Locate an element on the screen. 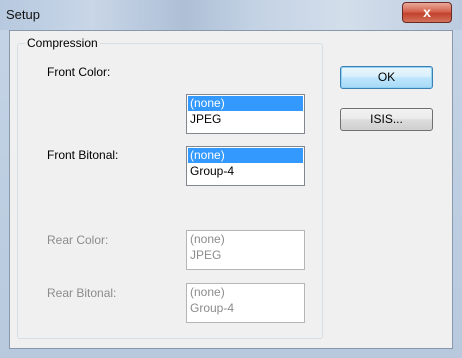 This screenshot has height=358, width=462. window-title: Setup is located at coordinates (23, 14).